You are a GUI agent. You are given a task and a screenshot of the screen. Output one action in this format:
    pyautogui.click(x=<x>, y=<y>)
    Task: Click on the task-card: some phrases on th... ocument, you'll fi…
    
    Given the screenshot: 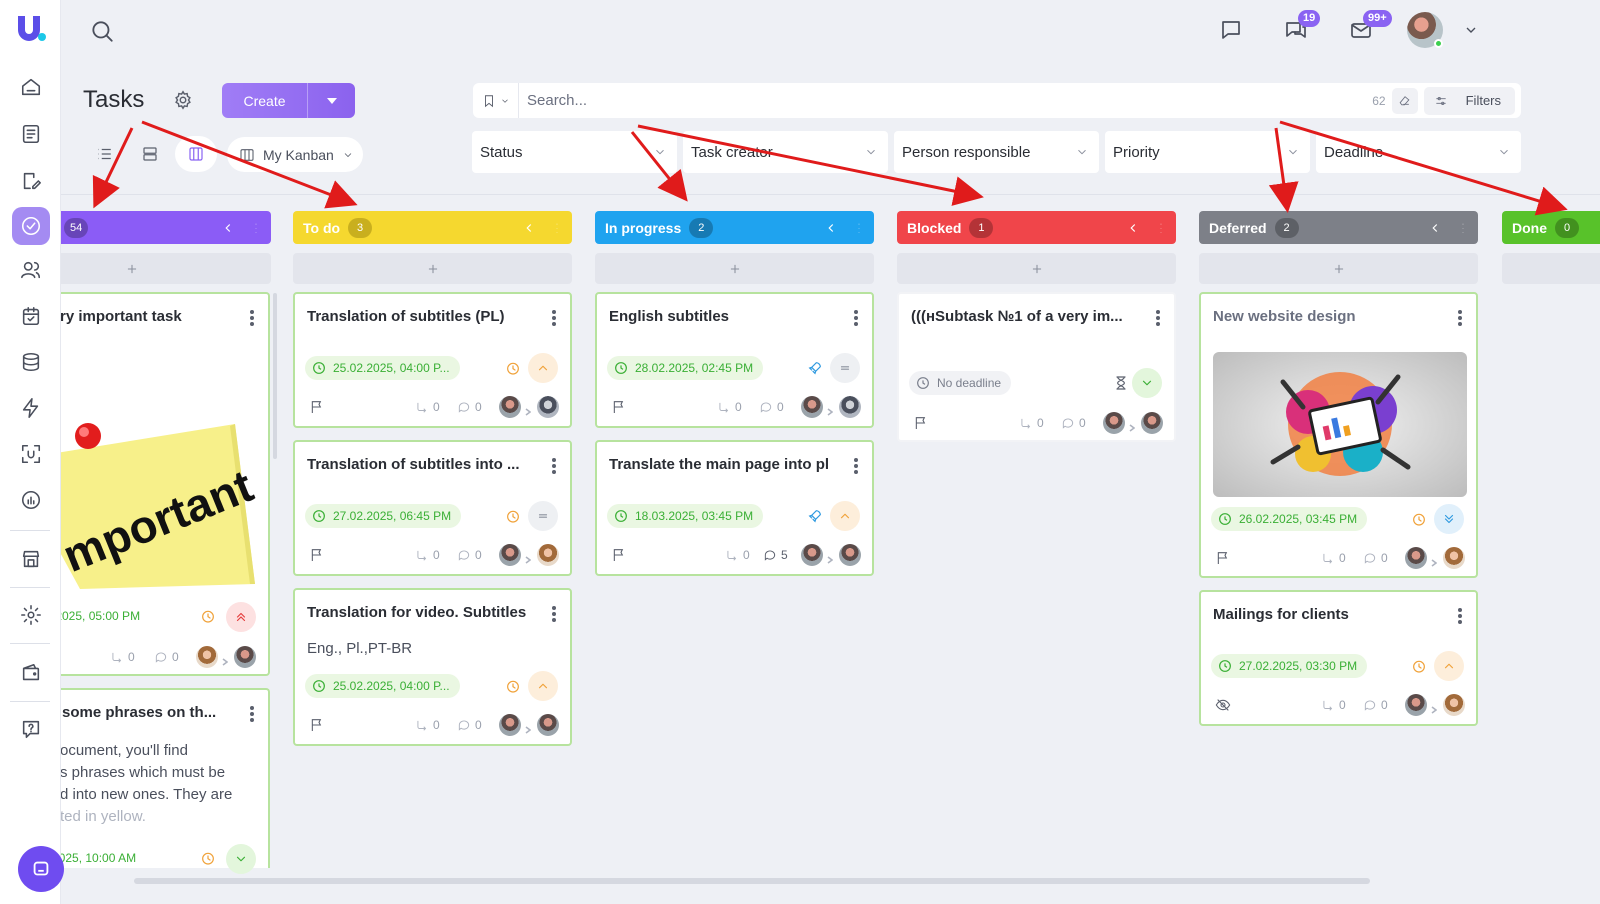 What is the action you would take?
    pyautogui.click(x=160, y=781)
    